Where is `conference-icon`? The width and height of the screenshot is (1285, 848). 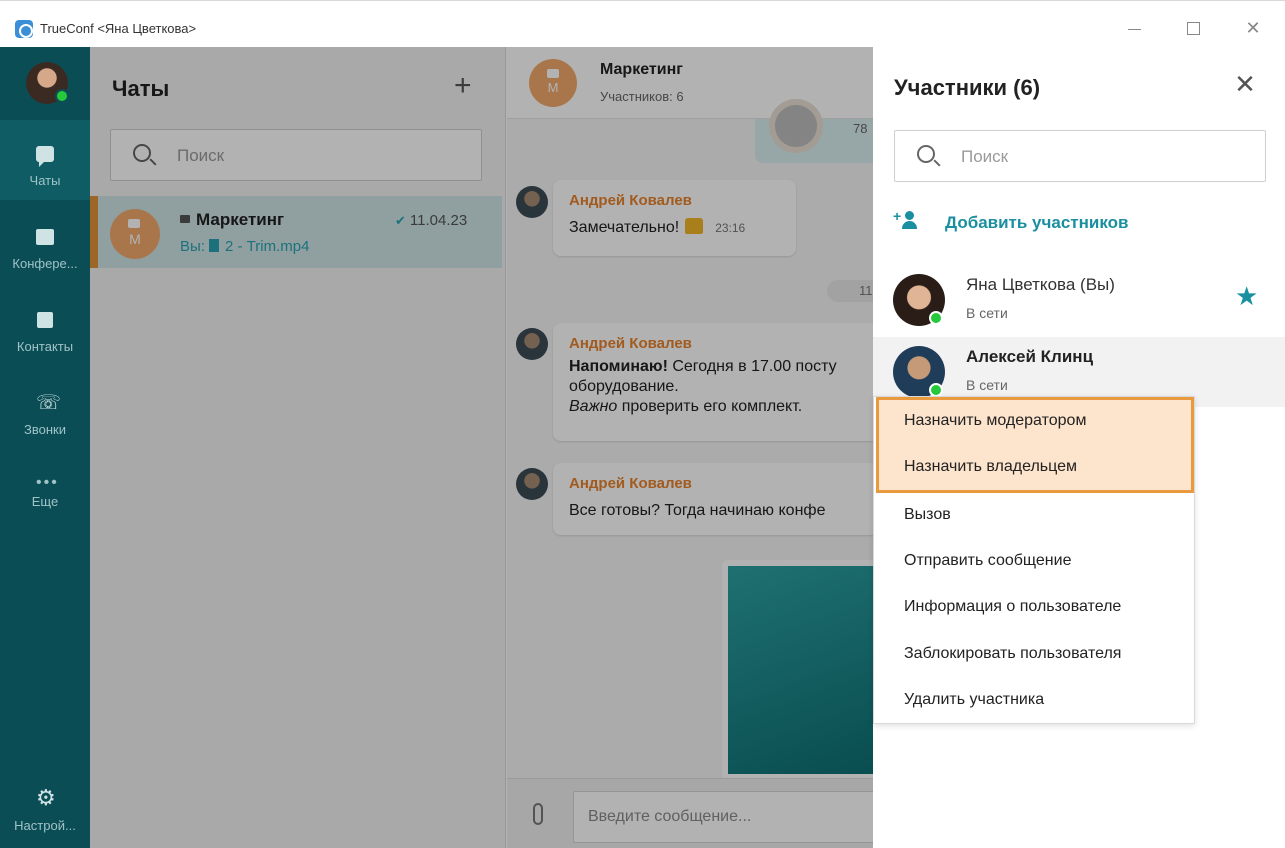 conference-icon is located at coordinates (45, 237).